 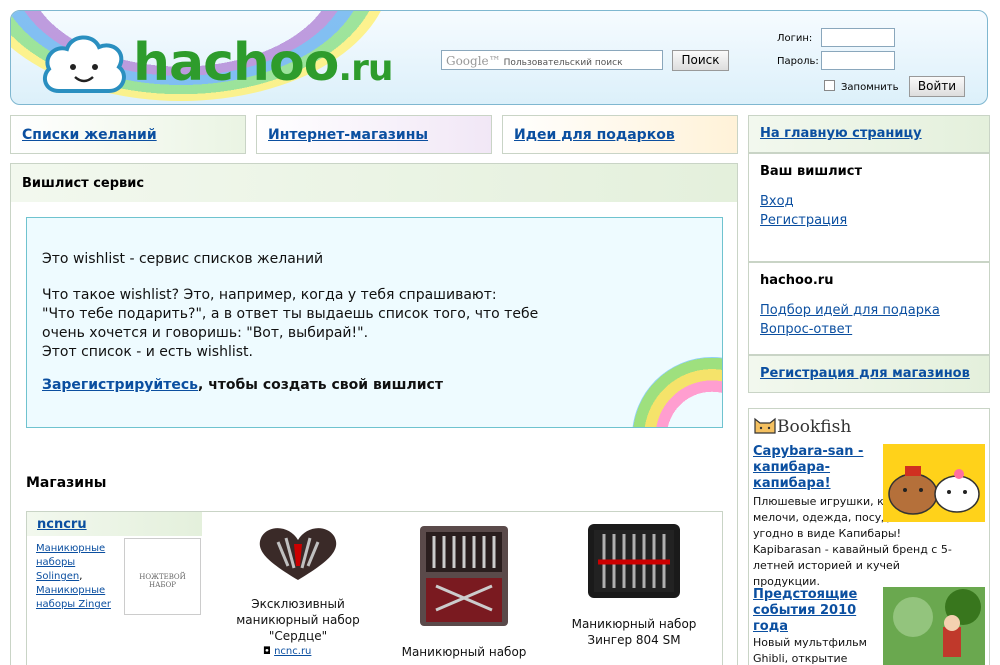 I want to click on tab-shops: Интернет-магазины, so click(x=374, y=134).